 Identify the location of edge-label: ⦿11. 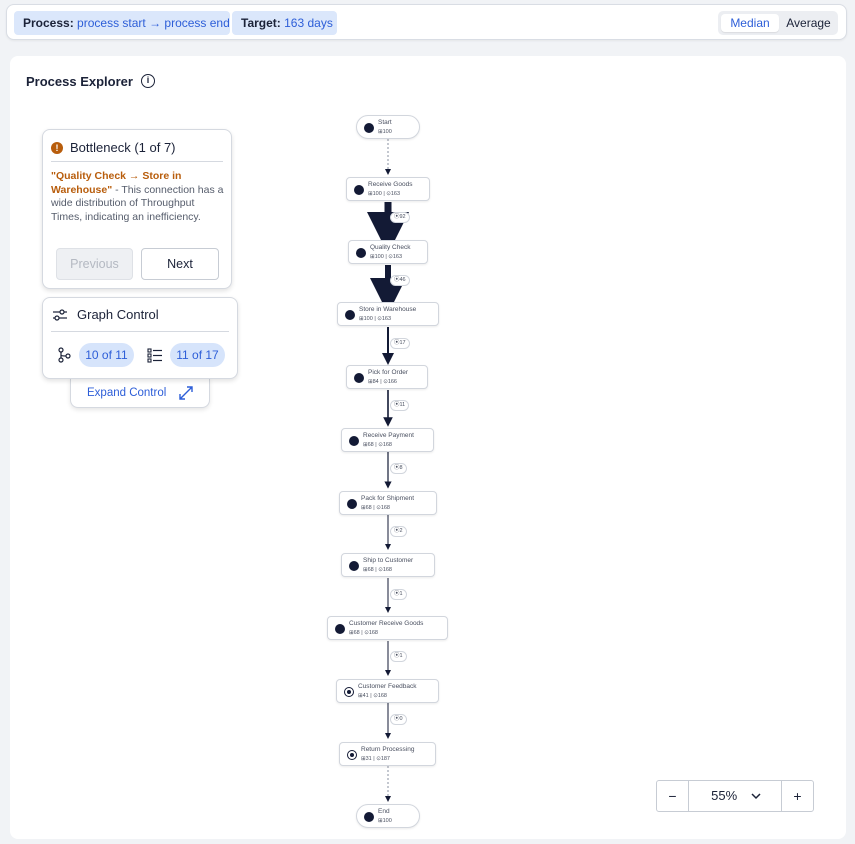
(400, 405).